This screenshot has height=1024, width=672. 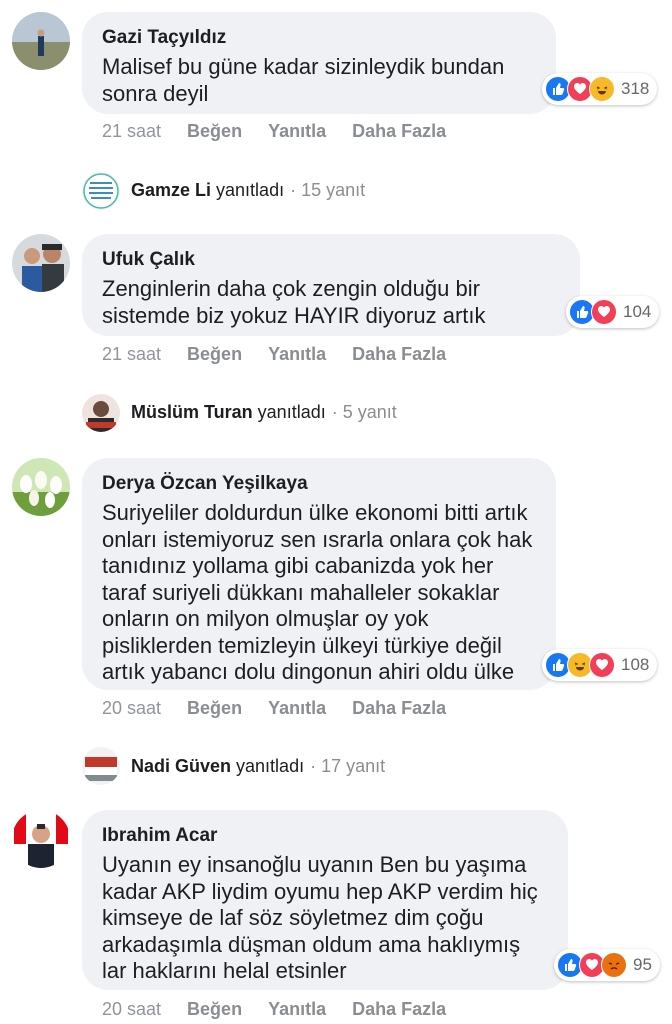 What do you see at coordinates (325, 836) in the screenshot?
I see `comment-author: Ibrahim Acar` at bounding box center [325, 836].